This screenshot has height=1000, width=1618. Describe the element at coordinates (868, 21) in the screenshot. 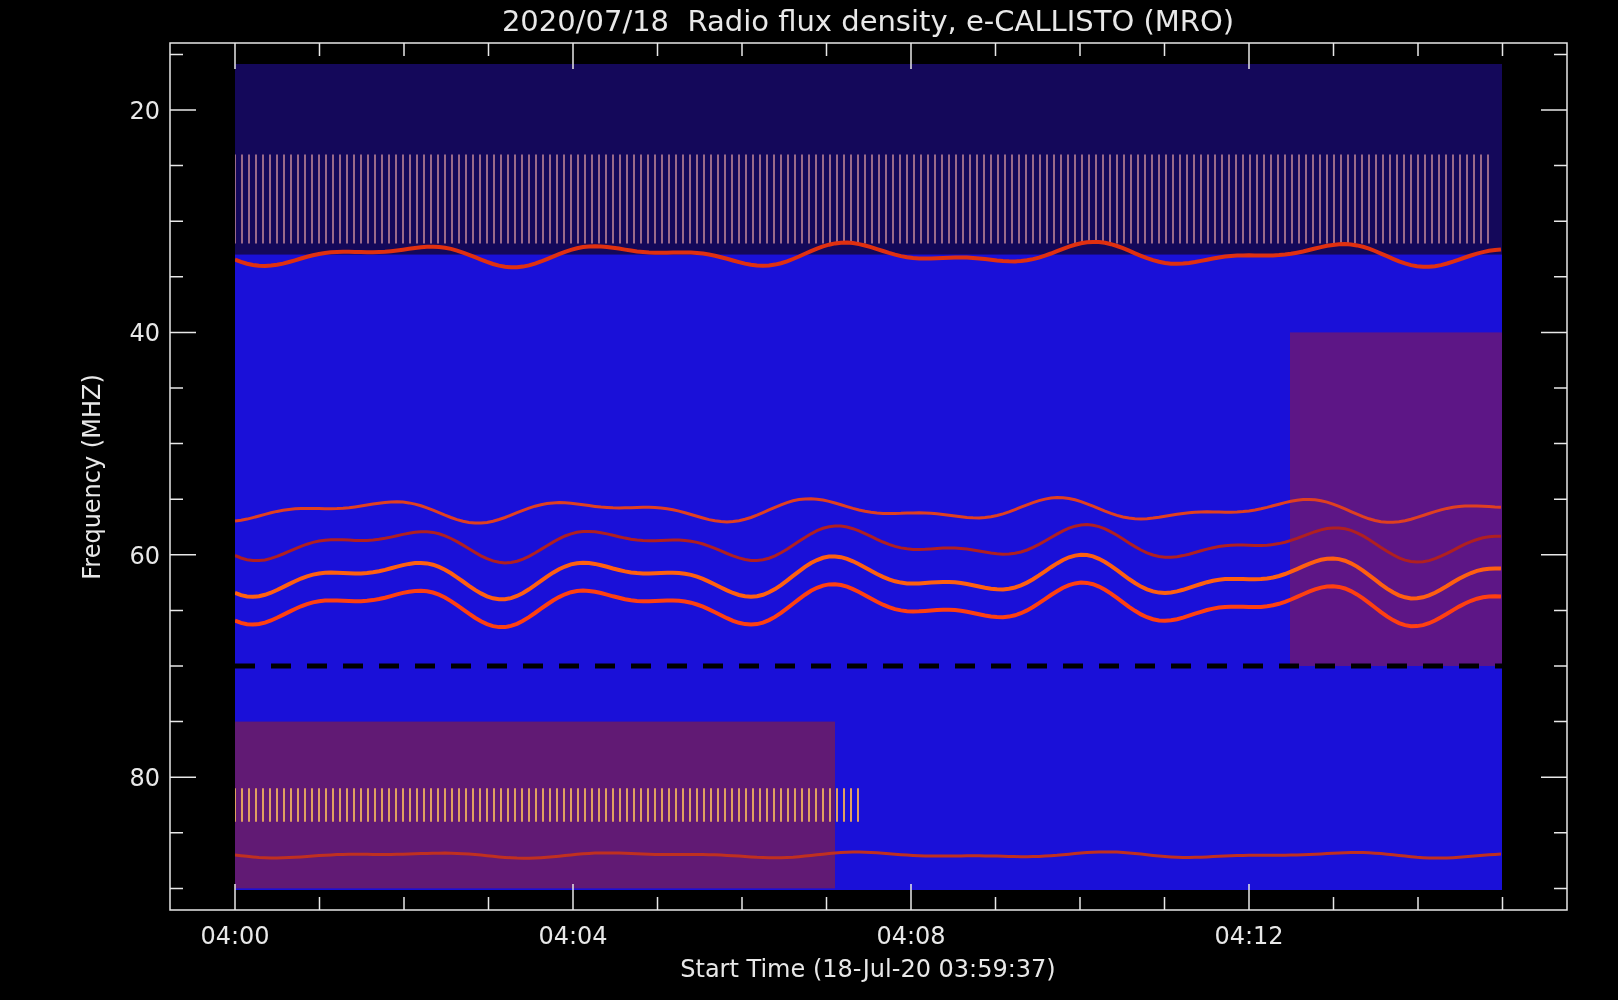

I see `plot-title: 2020/07/18 Radio flux density, e-CALLISTO (MRO)` at that location.